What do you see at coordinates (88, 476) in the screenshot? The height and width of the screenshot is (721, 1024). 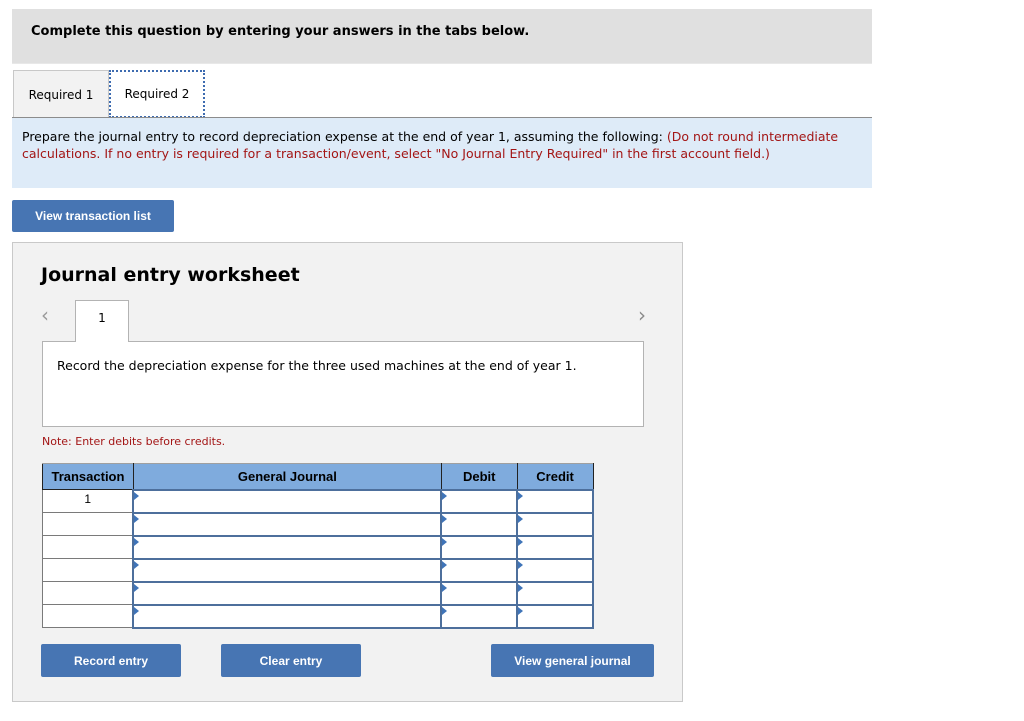 I see `header-transaction: Transaction` at bounding box center [88, 476].